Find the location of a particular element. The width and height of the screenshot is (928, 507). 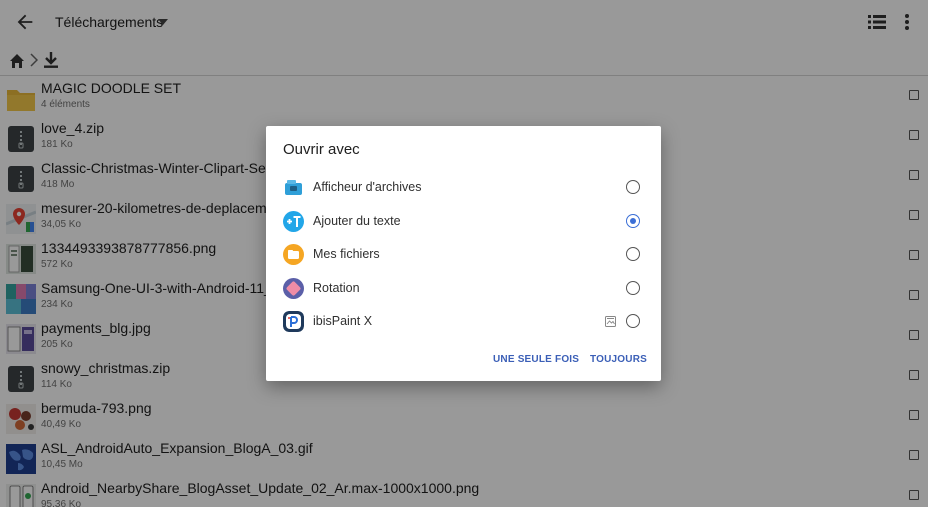

app-option-my-files: Mes fichiers is located at coordinates (463, 254).